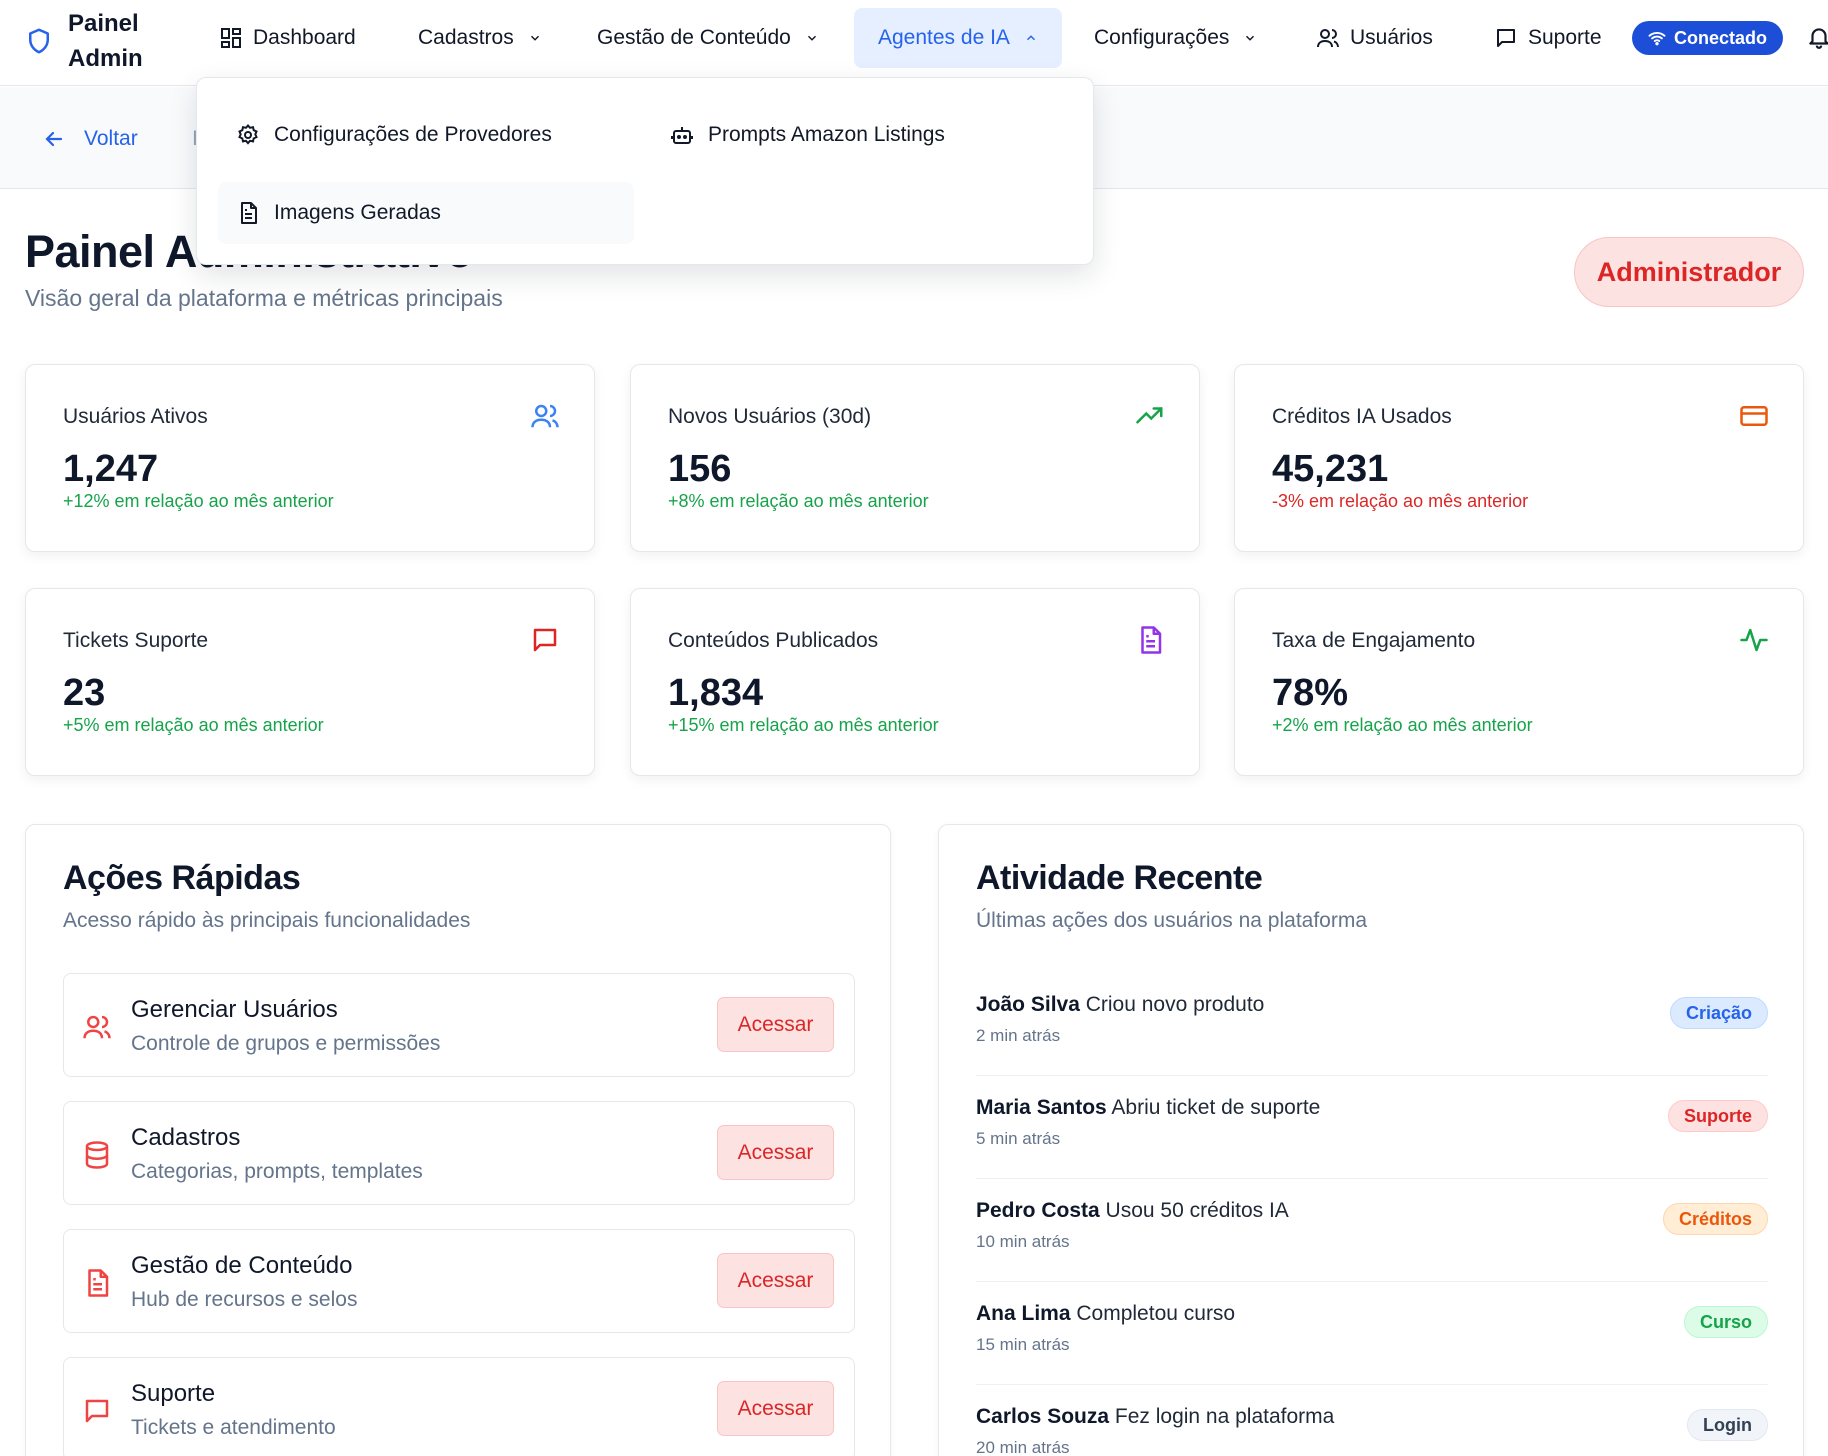 The image size is (1828, 1456). Describe the element at coordinates (459, 1406) in the screenshot. I see `quick-action-suporte: Suporte Tickets e atendimento Acessar` at that location.